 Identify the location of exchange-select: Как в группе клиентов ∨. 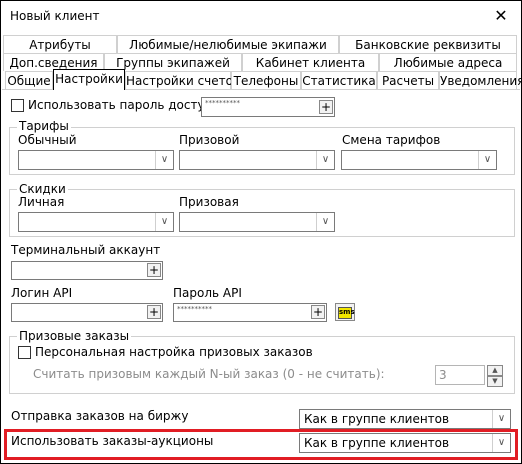
(405, 419).